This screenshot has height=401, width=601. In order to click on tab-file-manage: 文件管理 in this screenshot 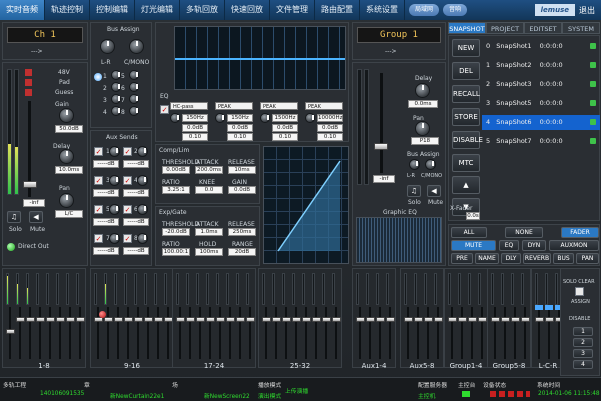, I will do `click(292, 10)`.